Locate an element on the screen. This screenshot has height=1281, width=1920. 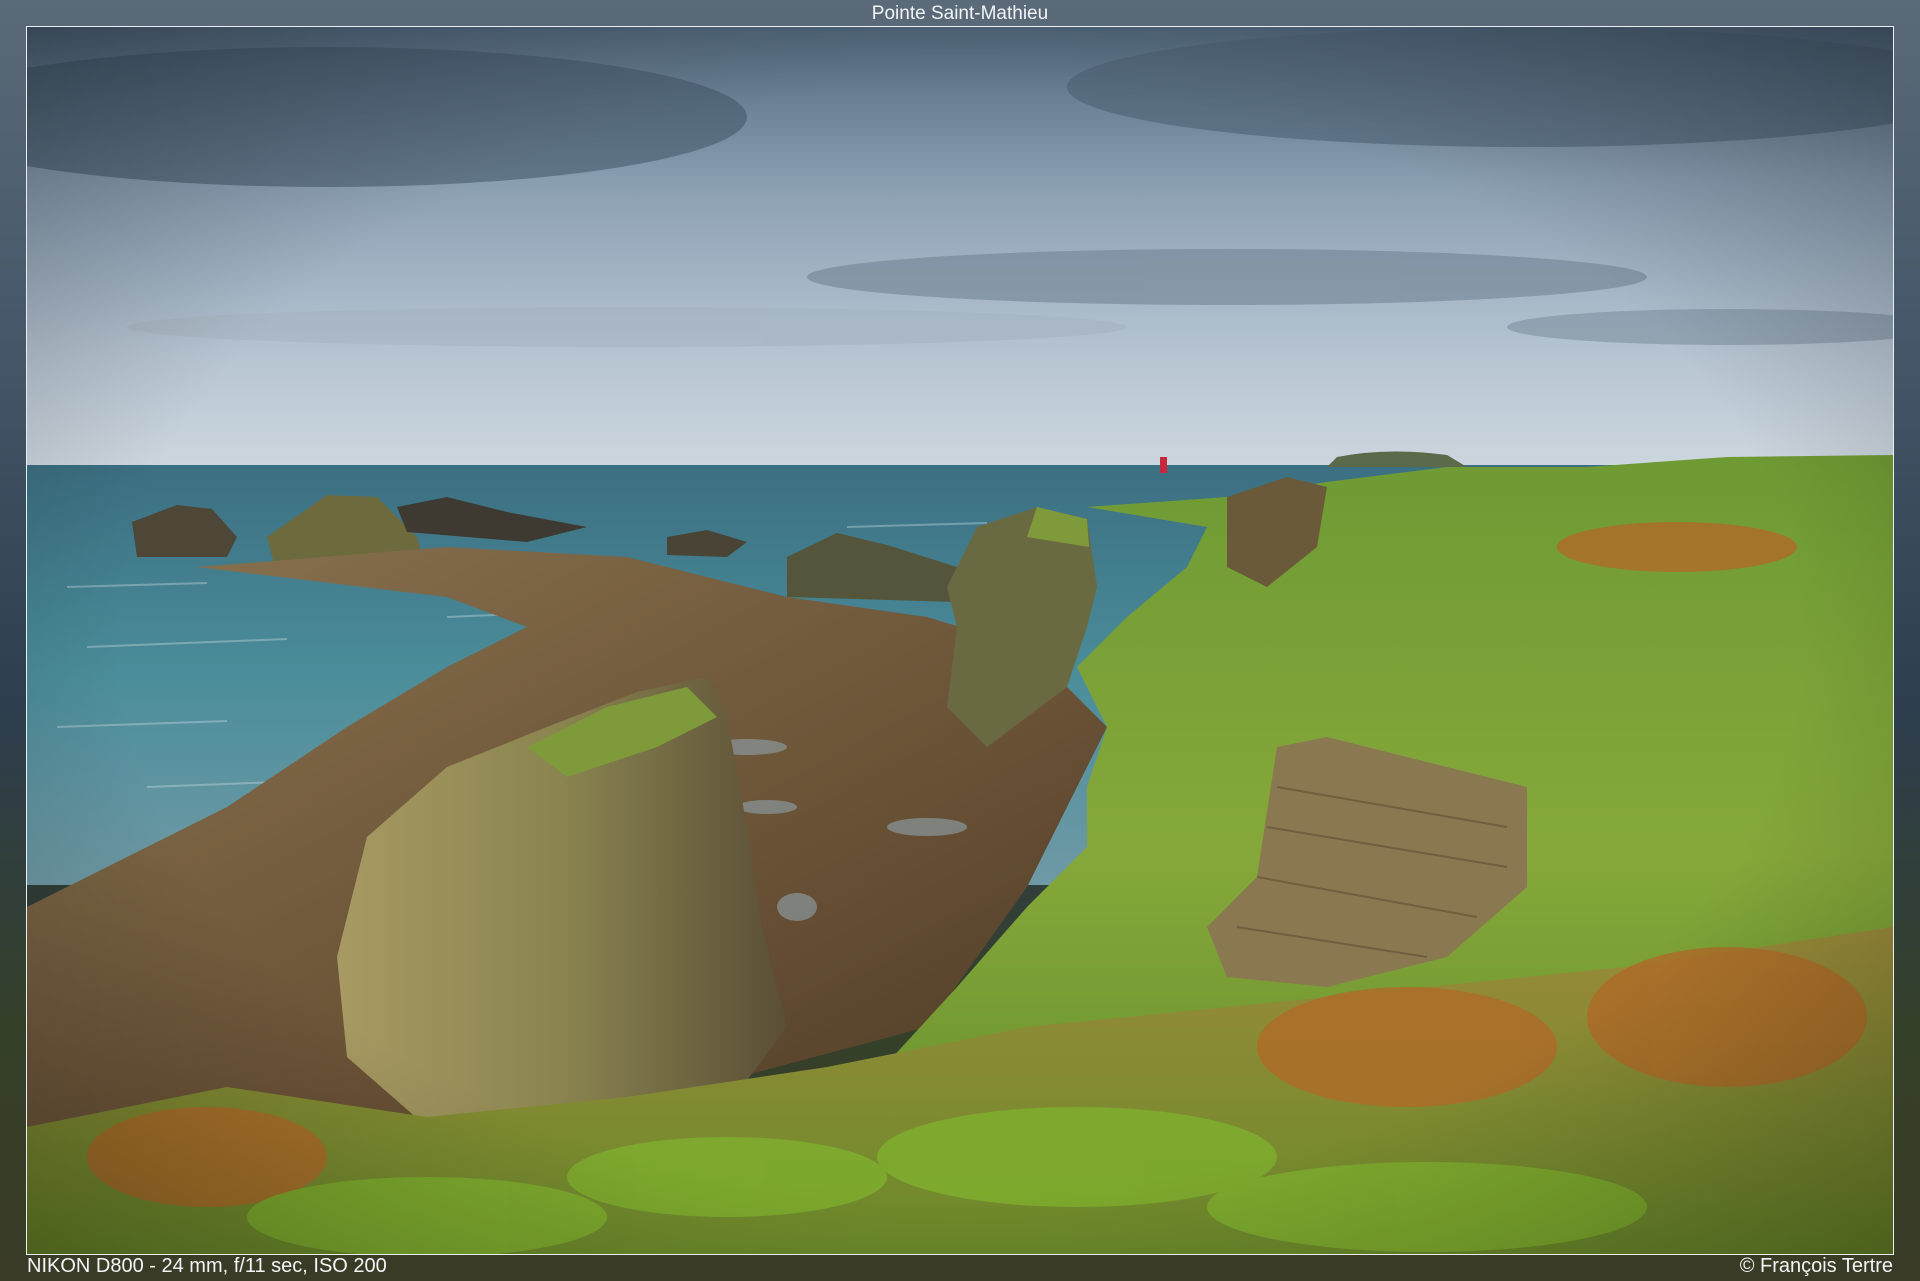
copyright-credit: © François Tertre is located at coordinates (1816, 1266).